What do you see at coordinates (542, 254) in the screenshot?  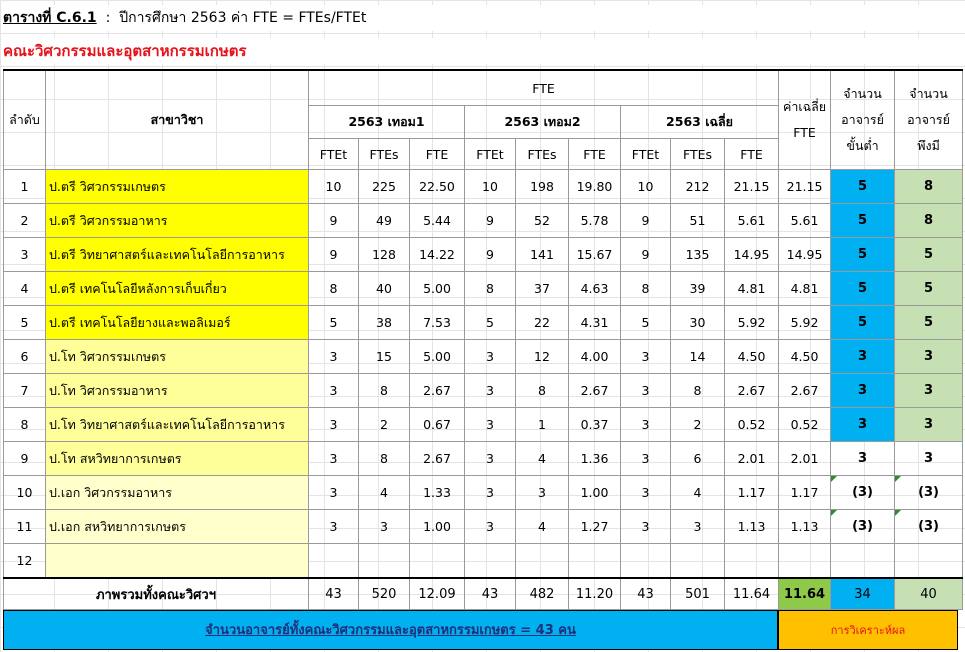 I see `row-t2-ftes: 141` at bounding box center [542, 254].